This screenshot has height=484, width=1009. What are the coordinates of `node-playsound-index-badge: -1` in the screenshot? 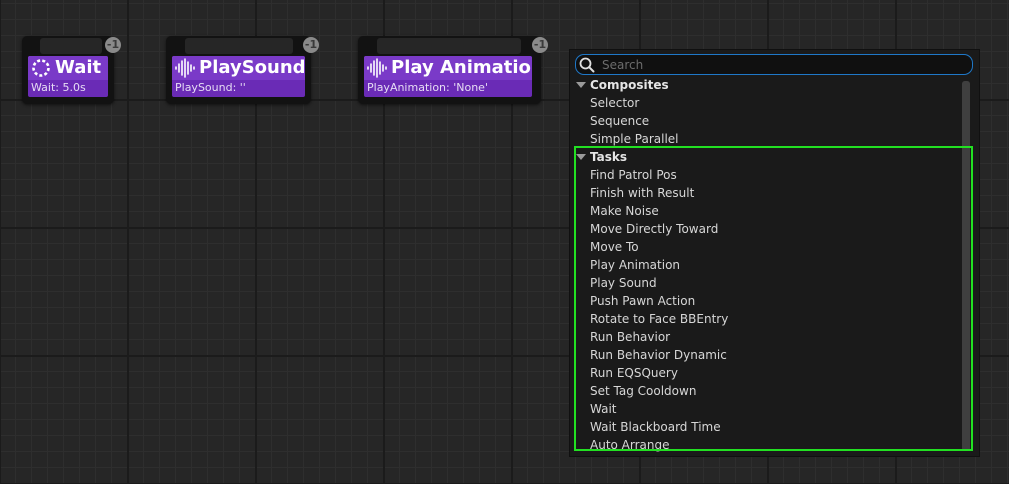 It's located at (311, 45).